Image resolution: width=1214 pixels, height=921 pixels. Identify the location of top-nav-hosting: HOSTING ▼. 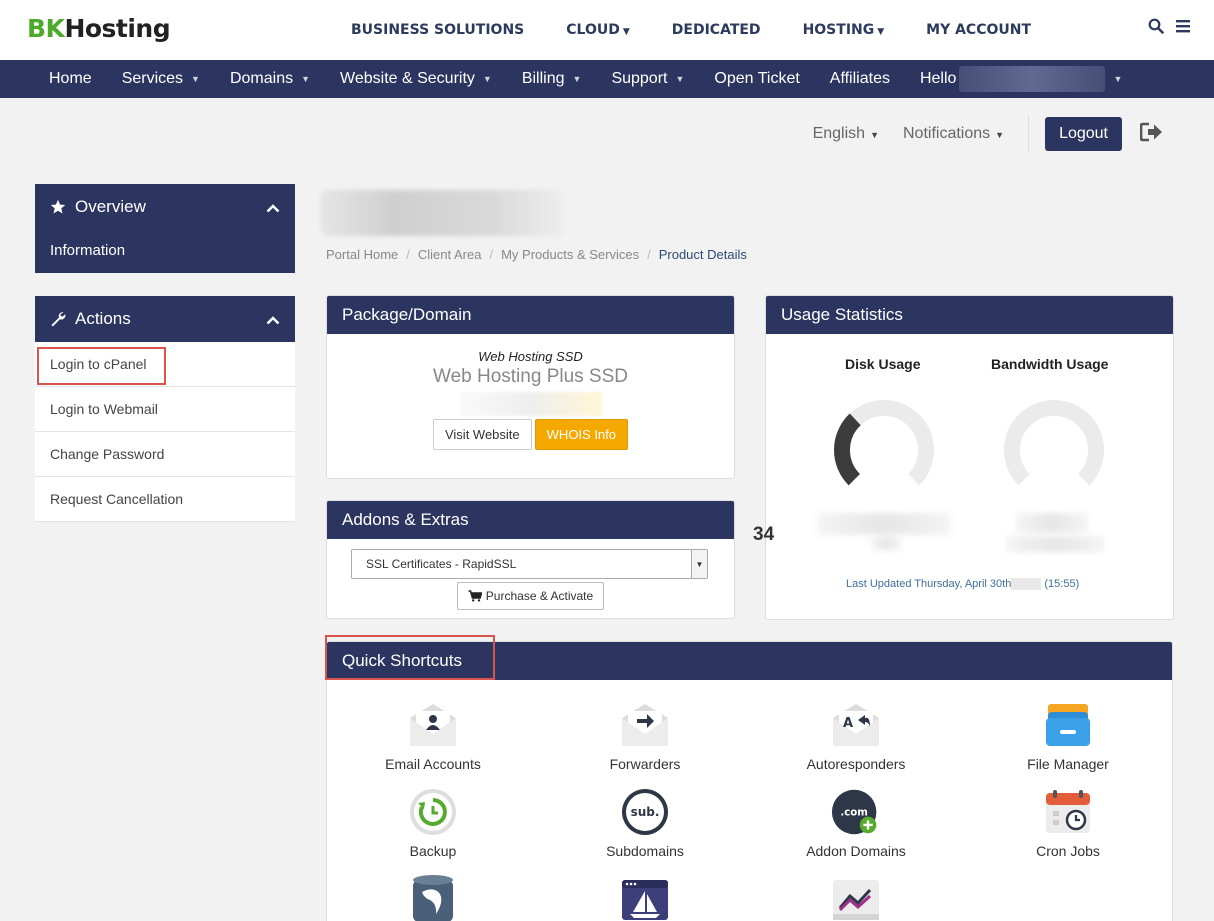
(844, 30).